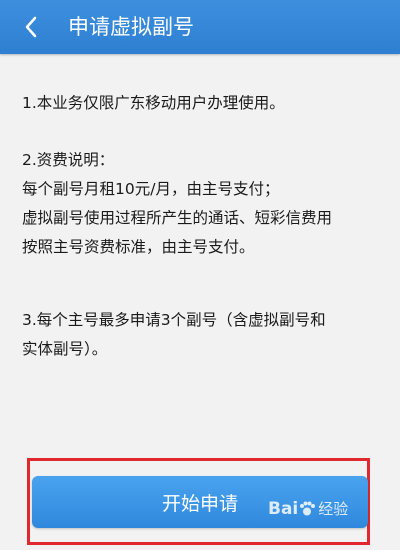 This screenshot has width=400, height=550. Describe the element at coordinates (333, 509) in the screenshot. I see `watermark-suffix: 经验` at that location.